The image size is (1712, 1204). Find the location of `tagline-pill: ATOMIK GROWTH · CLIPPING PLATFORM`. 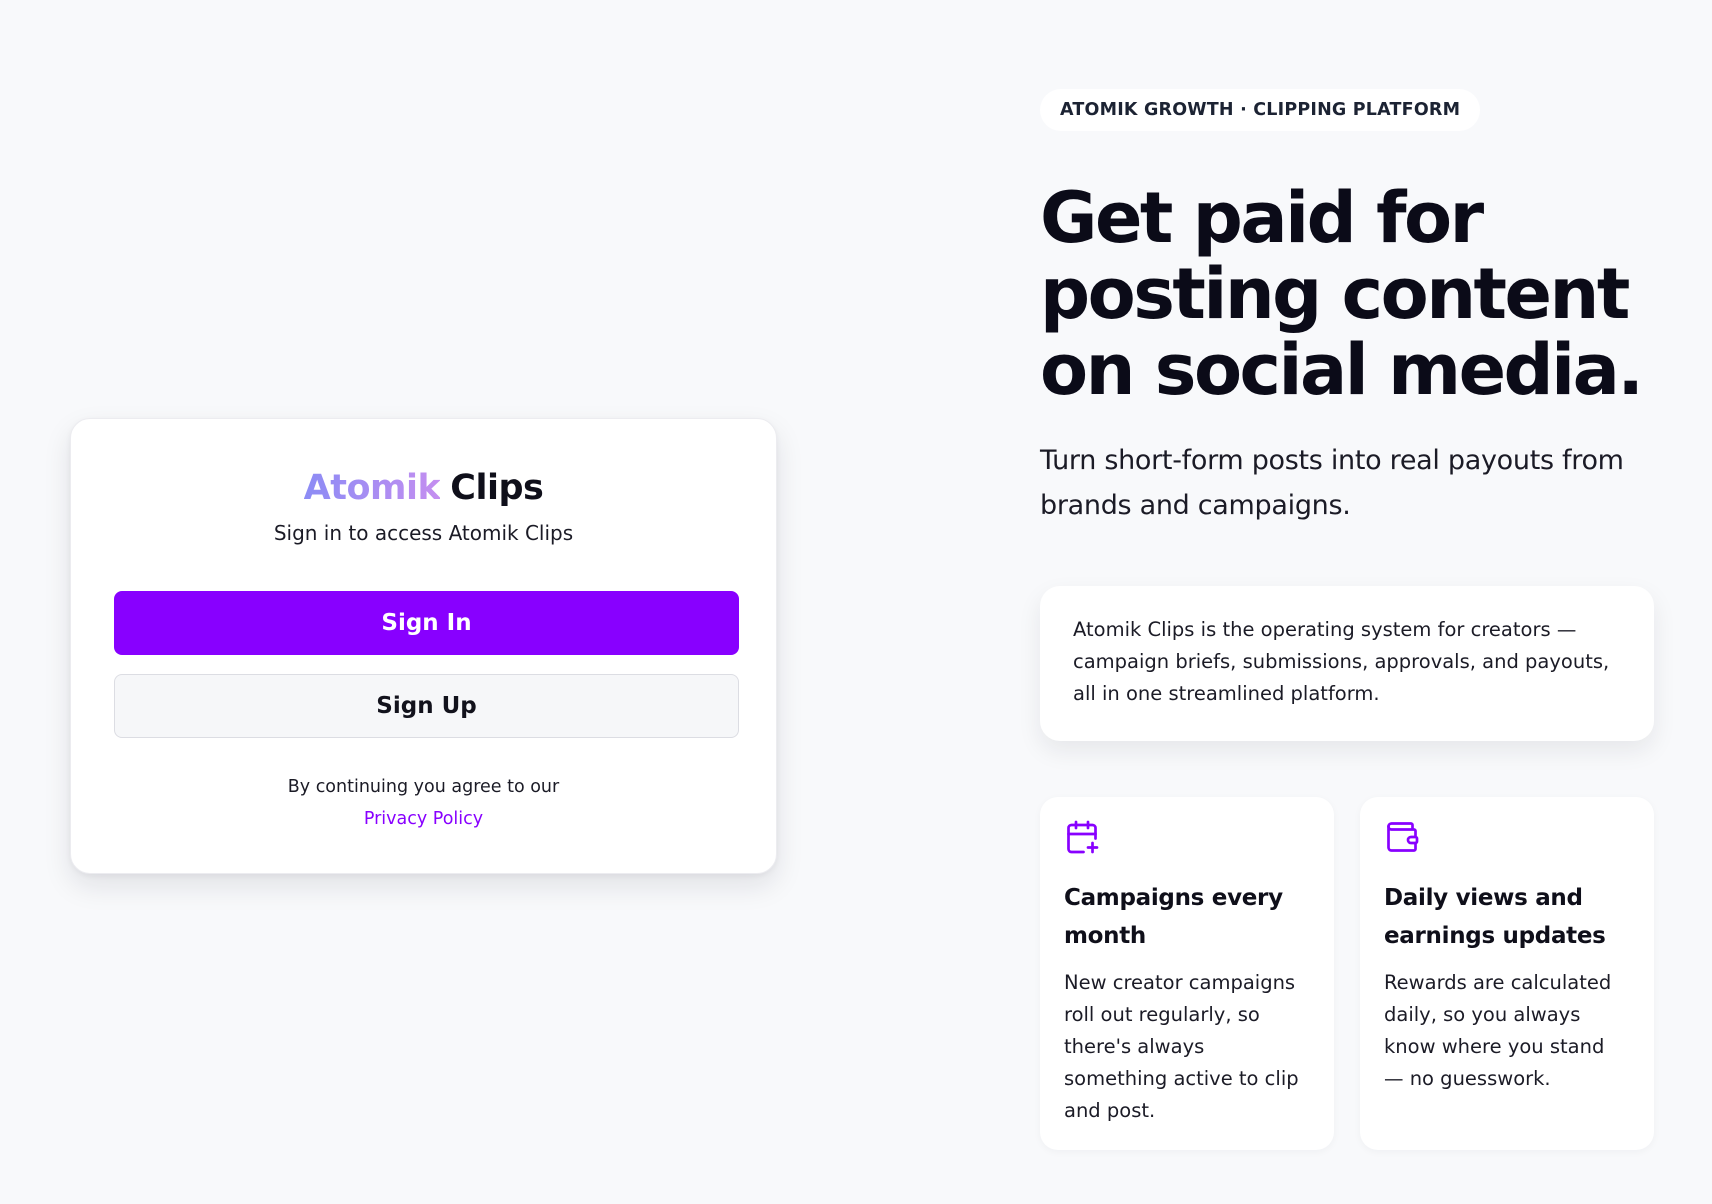

tagline-pill: ATOMIK GROWTH · CLIPPING PLATFORM is located at coordinates (1260, 110).